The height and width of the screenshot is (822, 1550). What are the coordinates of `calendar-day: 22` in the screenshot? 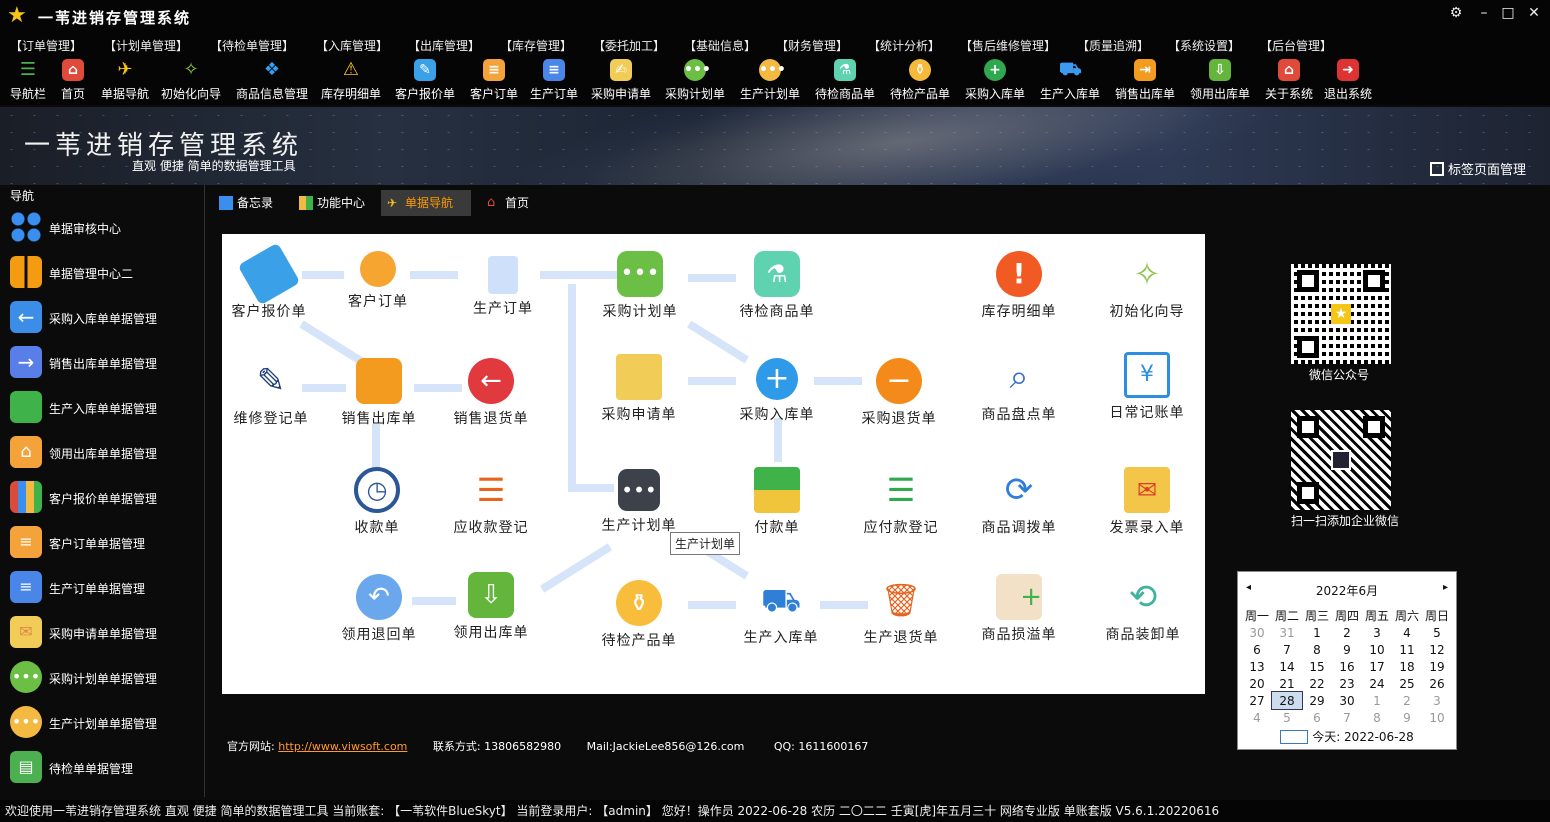 It's located at (1317, 683).